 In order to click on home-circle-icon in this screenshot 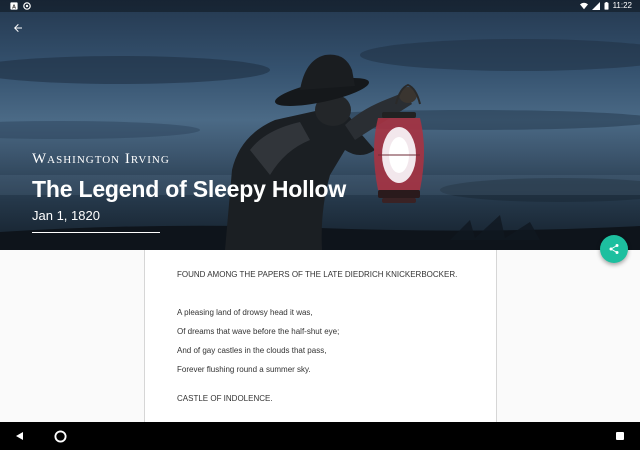, I will do `click(60, 436)`.